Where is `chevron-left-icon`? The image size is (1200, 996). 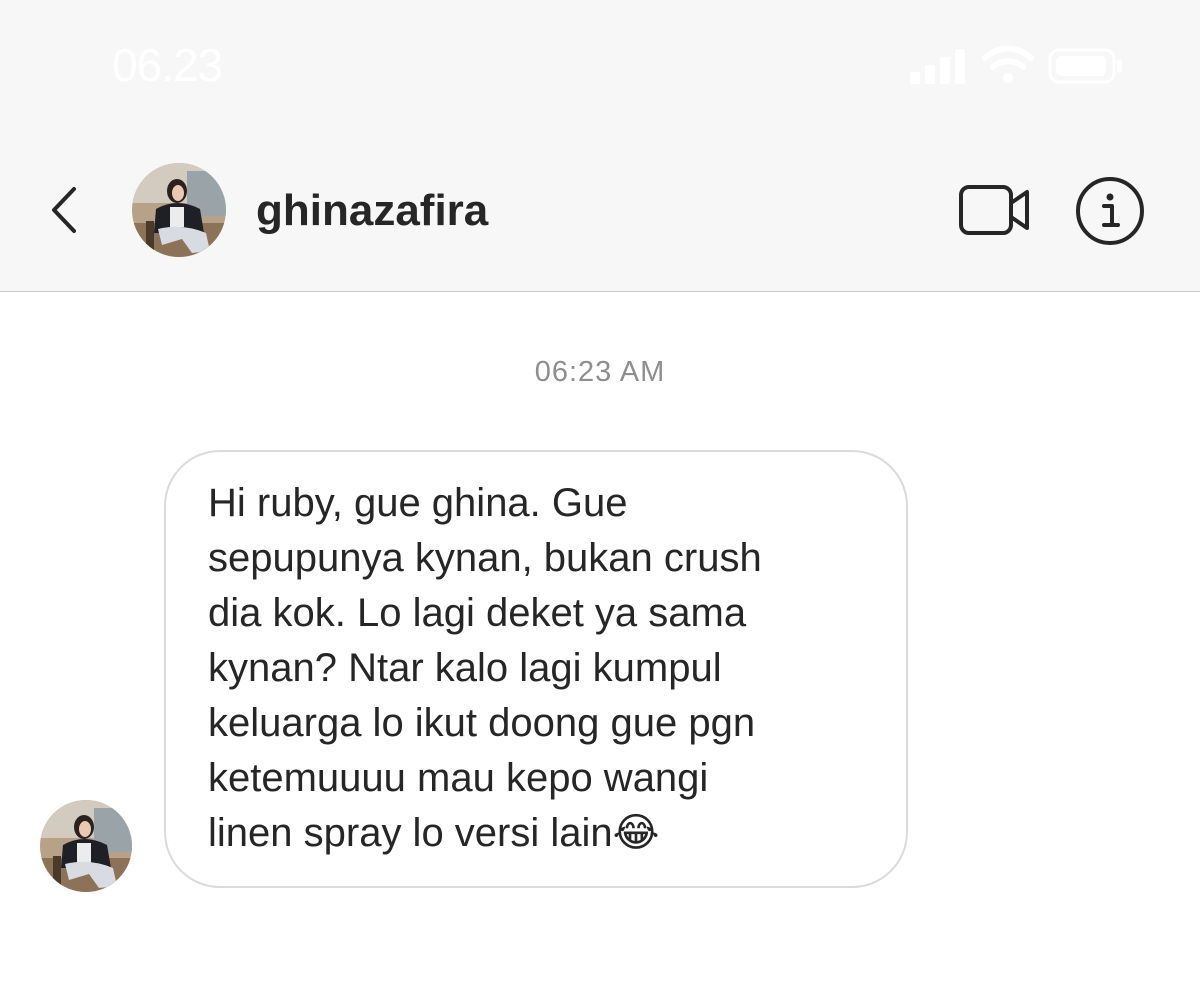
chevron-left-icon is located at coordinates (64, 210).